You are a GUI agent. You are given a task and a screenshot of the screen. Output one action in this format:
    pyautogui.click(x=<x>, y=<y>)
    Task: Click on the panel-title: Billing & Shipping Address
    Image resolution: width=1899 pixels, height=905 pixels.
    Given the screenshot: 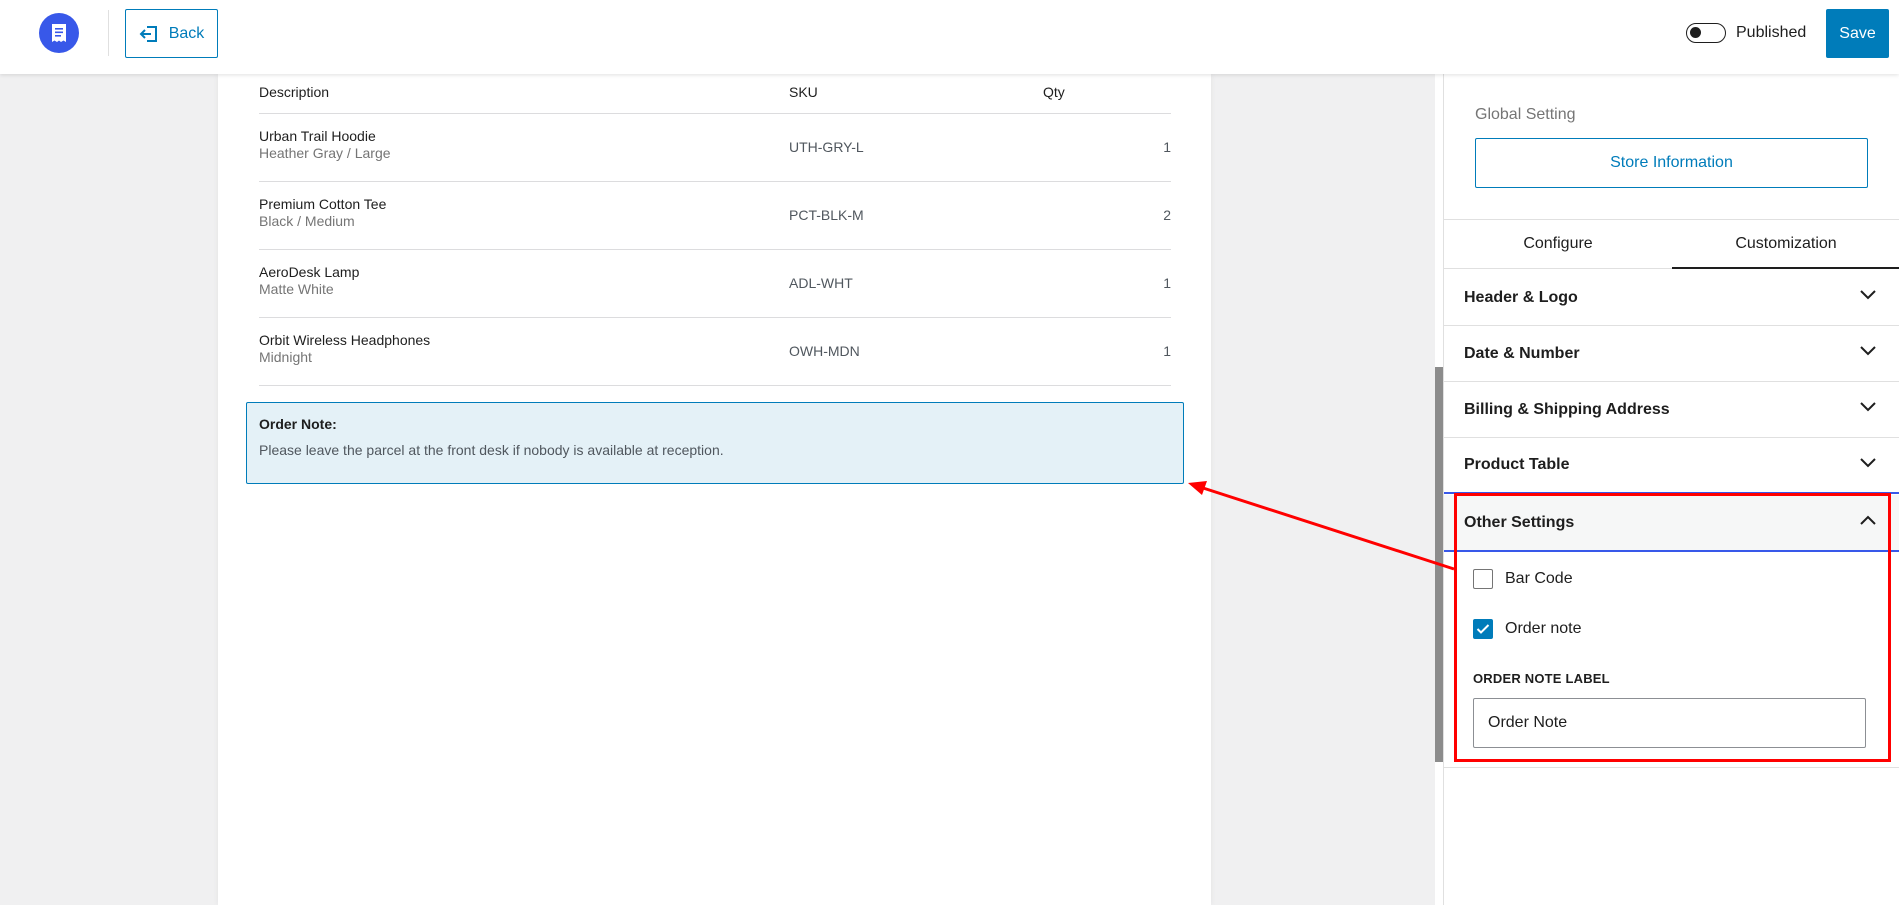 What is the action you would take?
    pyautogui.click(x=1567, y=409)
    